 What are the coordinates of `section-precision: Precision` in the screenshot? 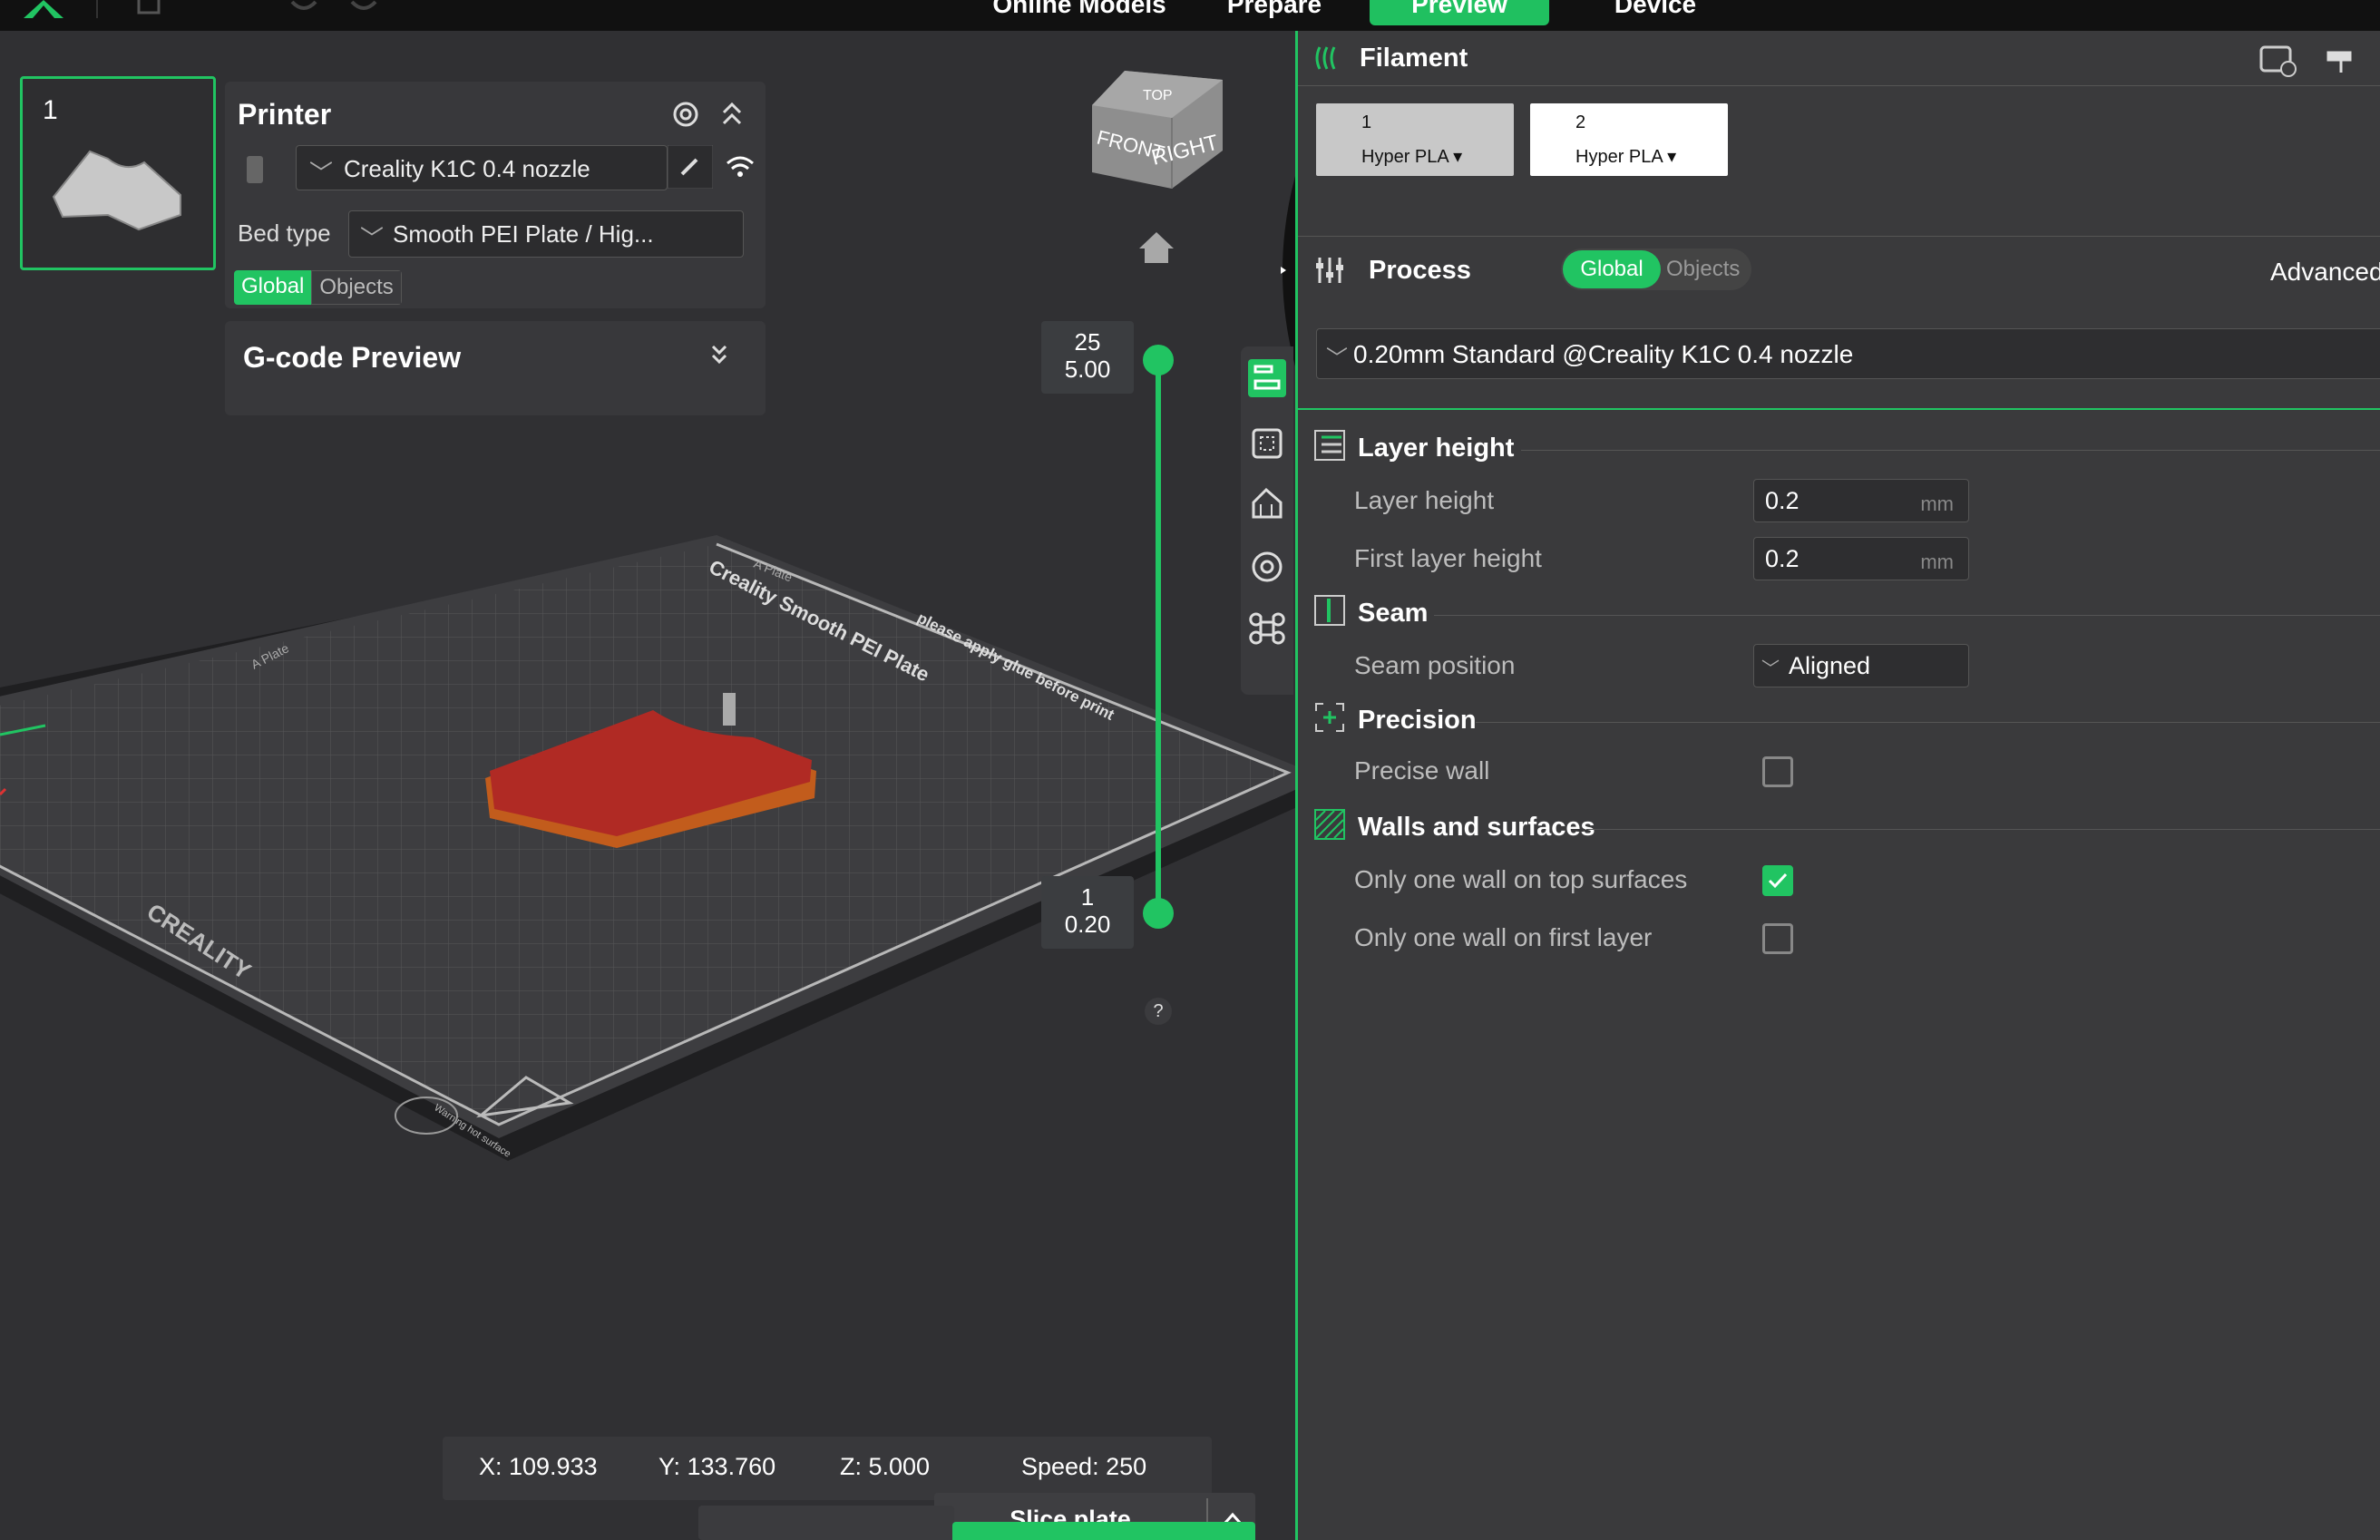 It's located at (1417, 720).